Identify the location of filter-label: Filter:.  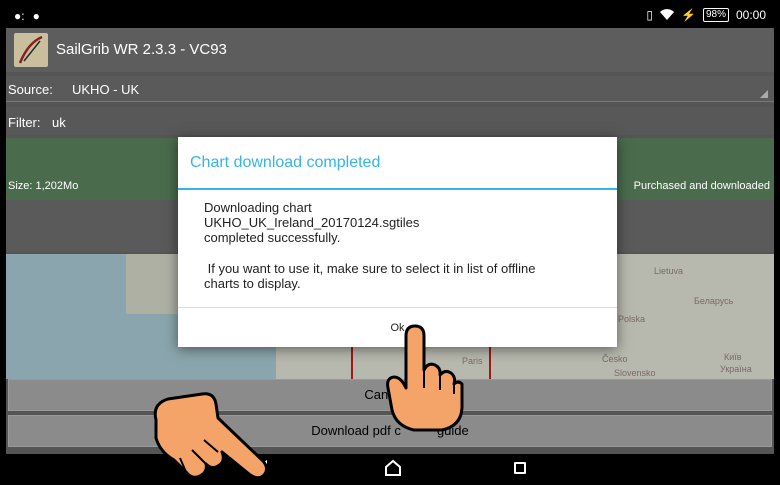
(24, 122).